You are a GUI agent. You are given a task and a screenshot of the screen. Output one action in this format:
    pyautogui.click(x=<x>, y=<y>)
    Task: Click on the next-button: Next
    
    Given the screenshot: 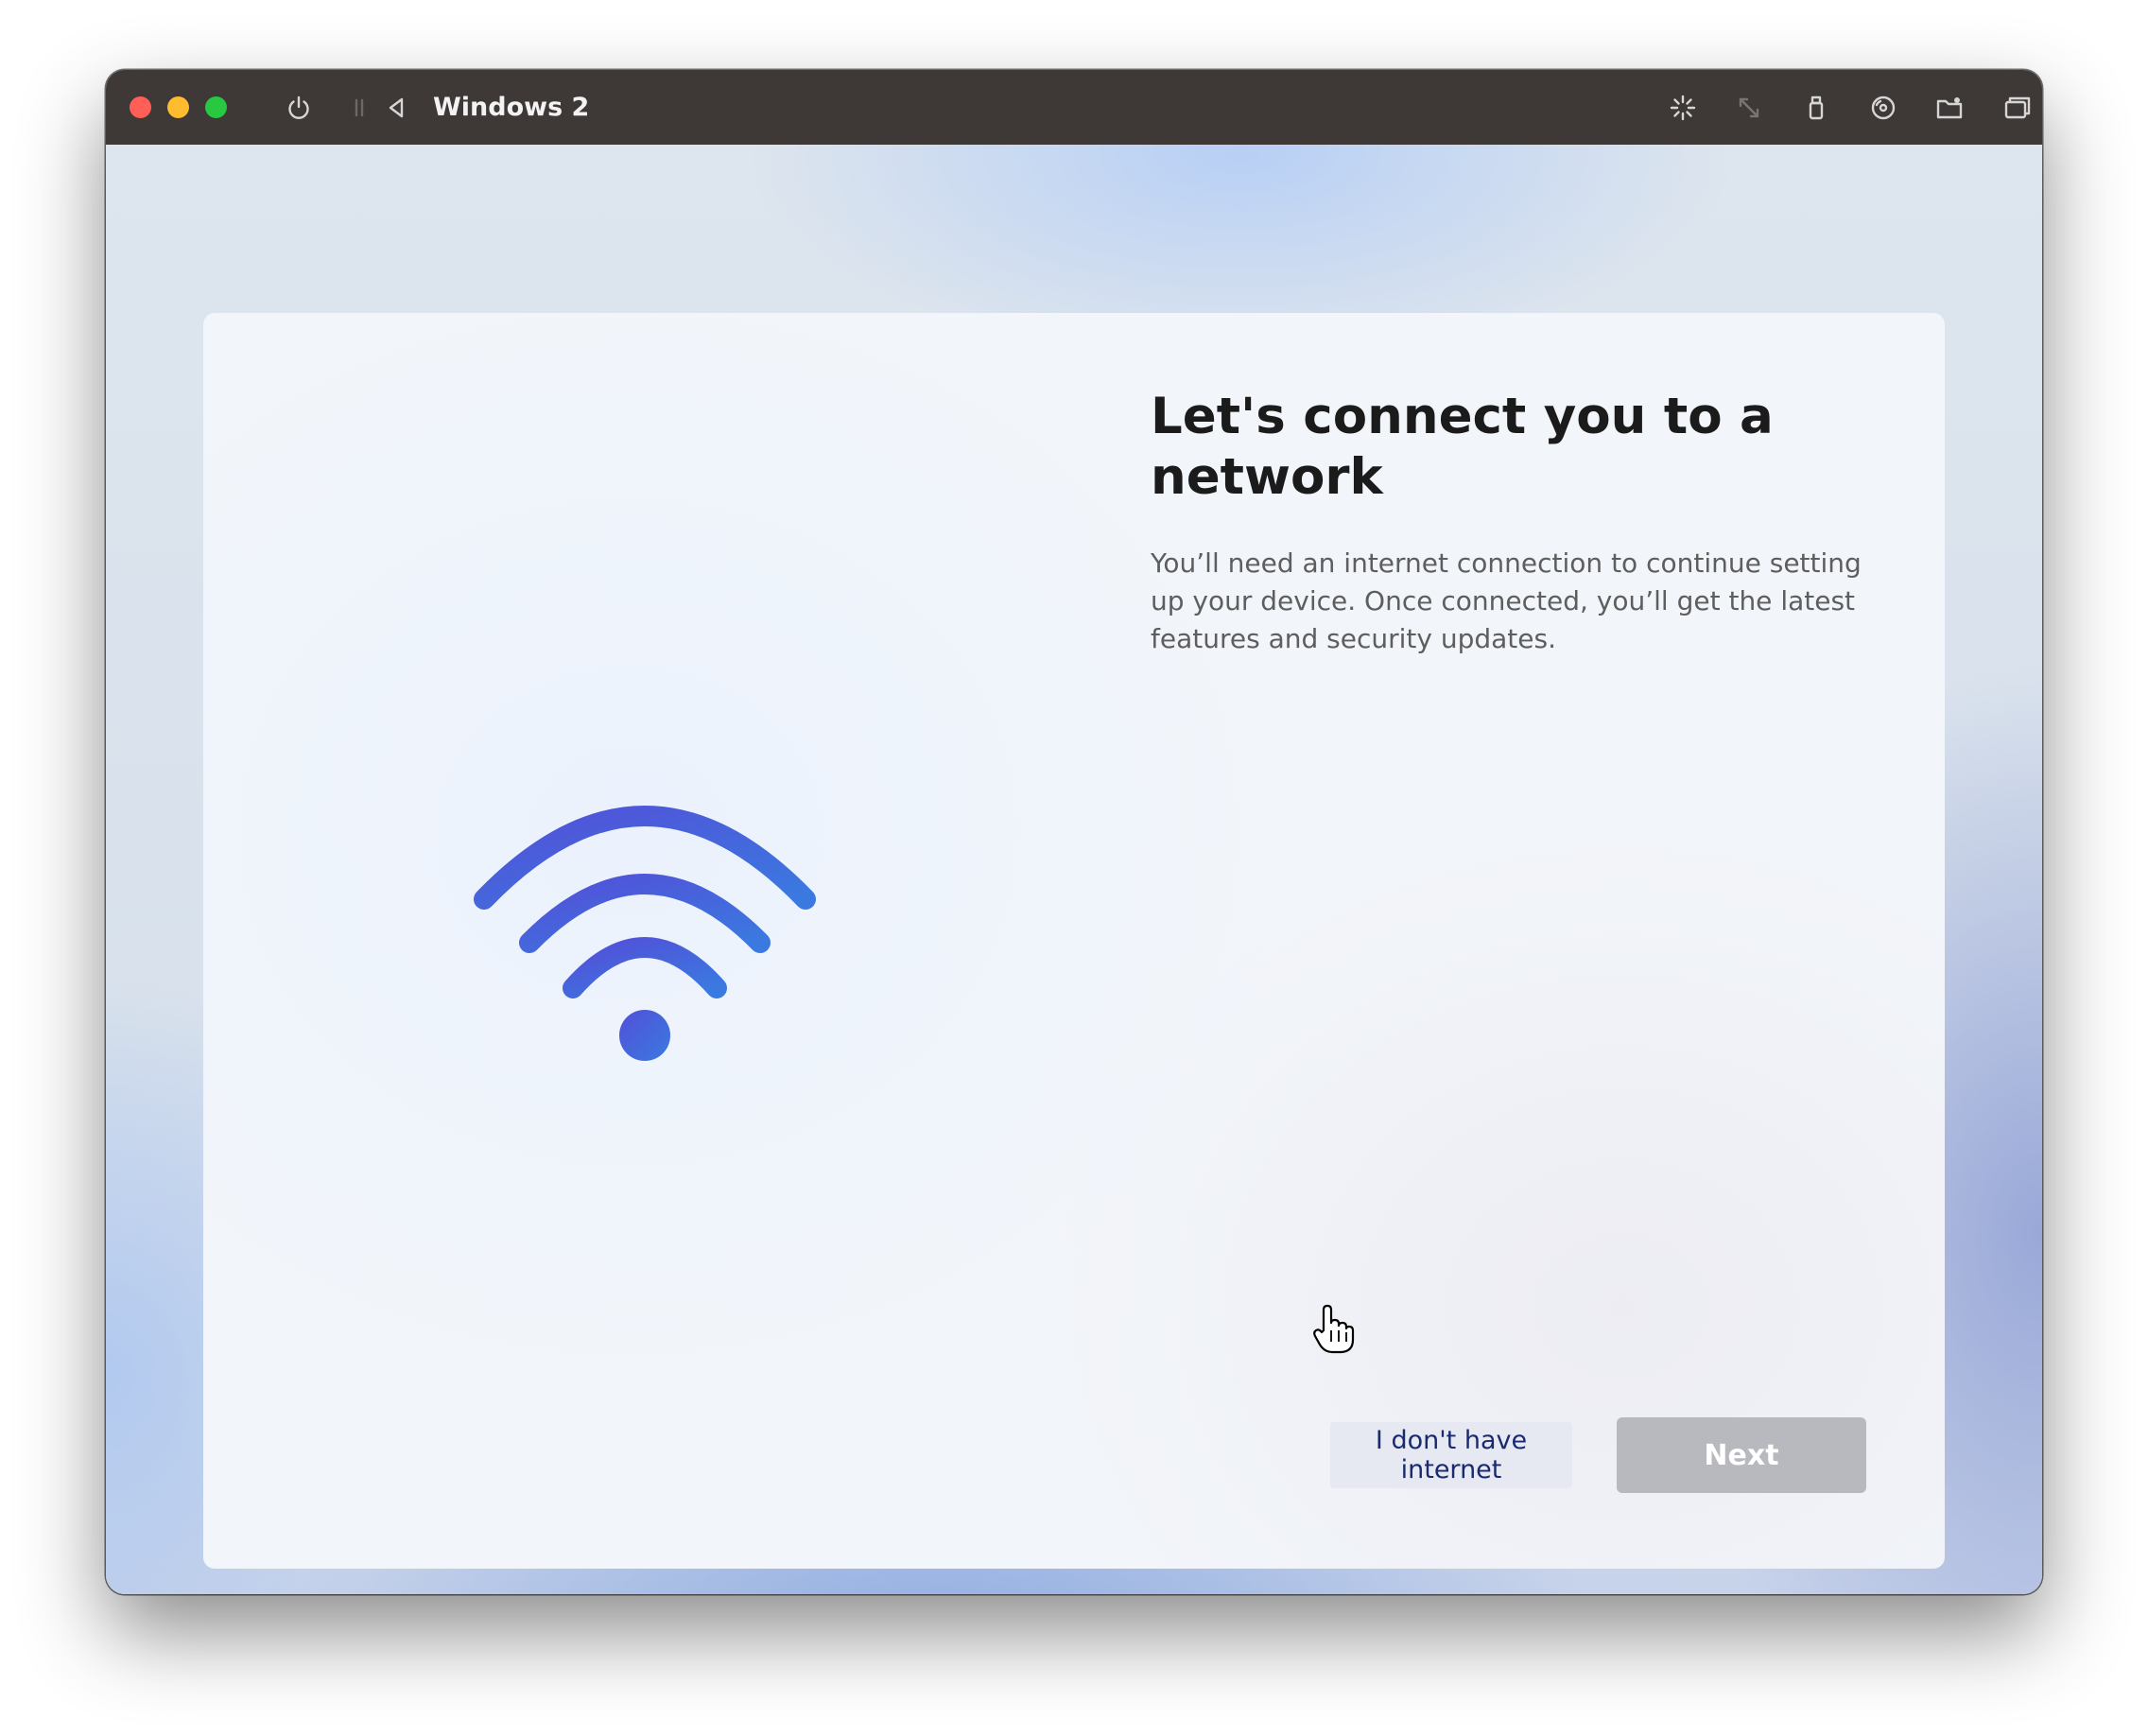 What is the action you would take?
    pyautogui.click(x=1741, y=1455)
    